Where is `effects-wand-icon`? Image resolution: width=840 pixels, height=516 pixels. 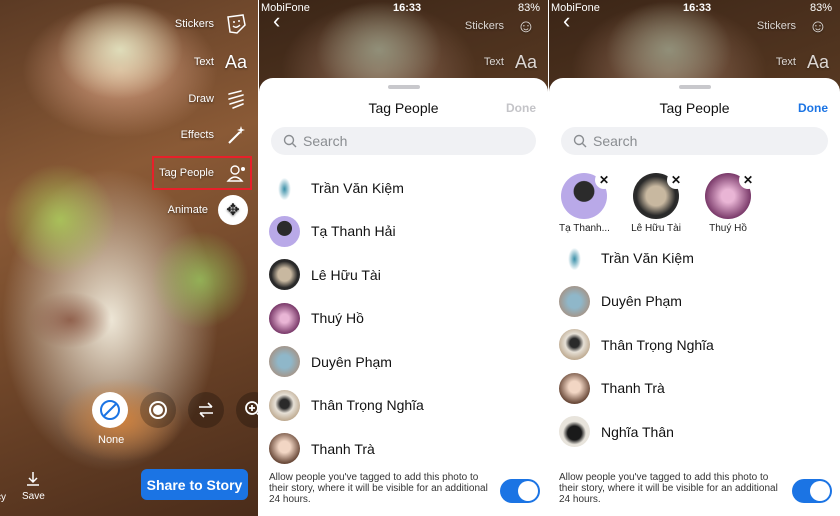
effects-wand-icon is located at coordinates (236, 135).